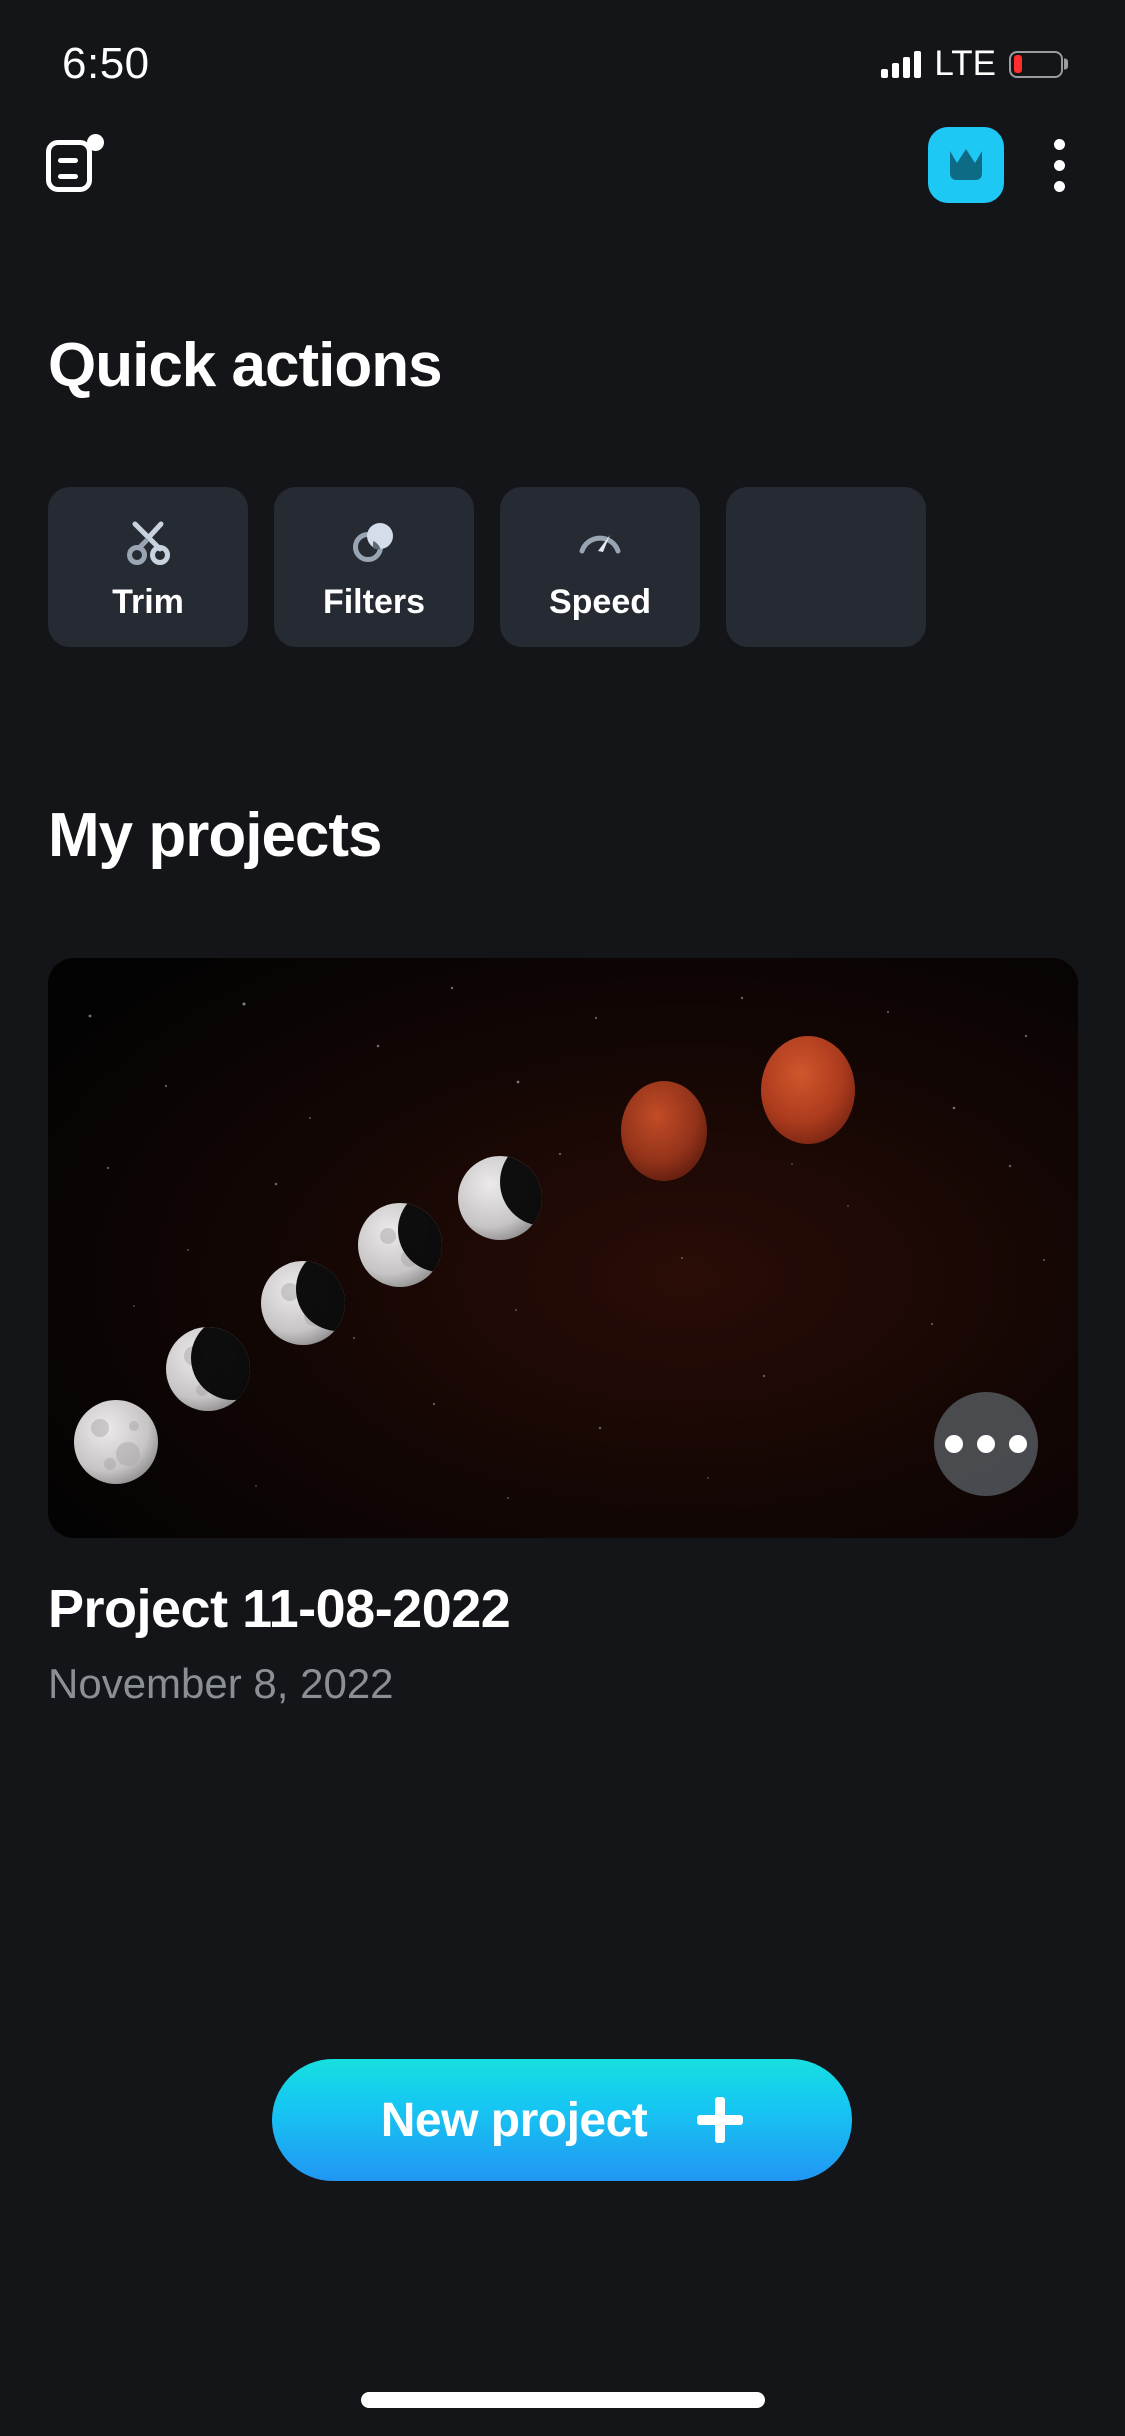 Image resolution: width=1125 pixels, height=2436 pixels. What do you see at coordinates (1038, 64) in the screenshot?
I see `battery-low-icon` at bounding box center [1038, 64].